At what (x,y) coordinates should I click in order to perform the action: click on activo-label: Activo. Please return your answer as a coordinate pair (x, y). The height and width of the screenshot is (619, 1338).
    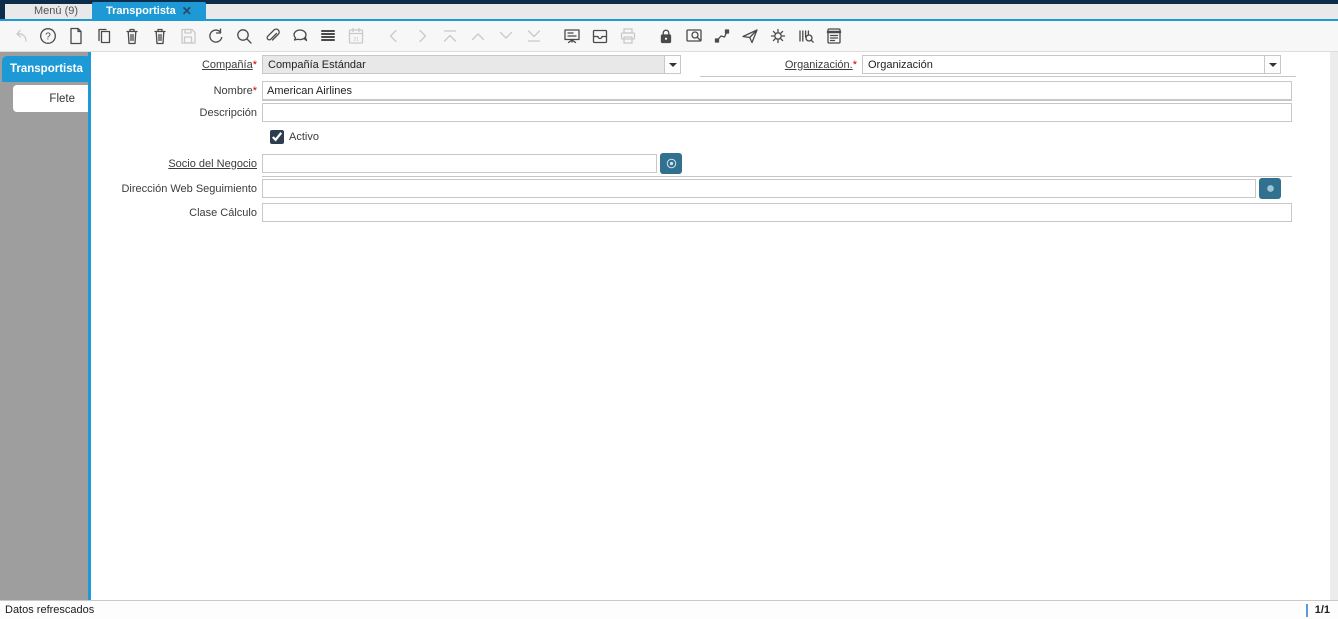
    Looking at the image, I should click on (304, 136).